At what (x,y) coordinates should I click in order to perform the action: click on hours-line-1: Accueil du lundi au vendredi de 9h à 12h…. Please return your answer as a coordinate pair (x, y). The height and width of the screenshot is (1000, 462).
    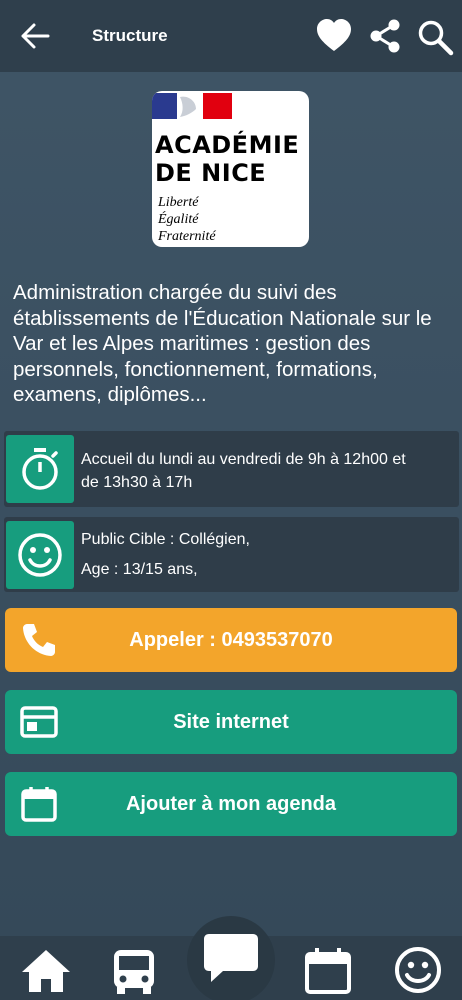
    Looking at the image, I should click on (243, 459).